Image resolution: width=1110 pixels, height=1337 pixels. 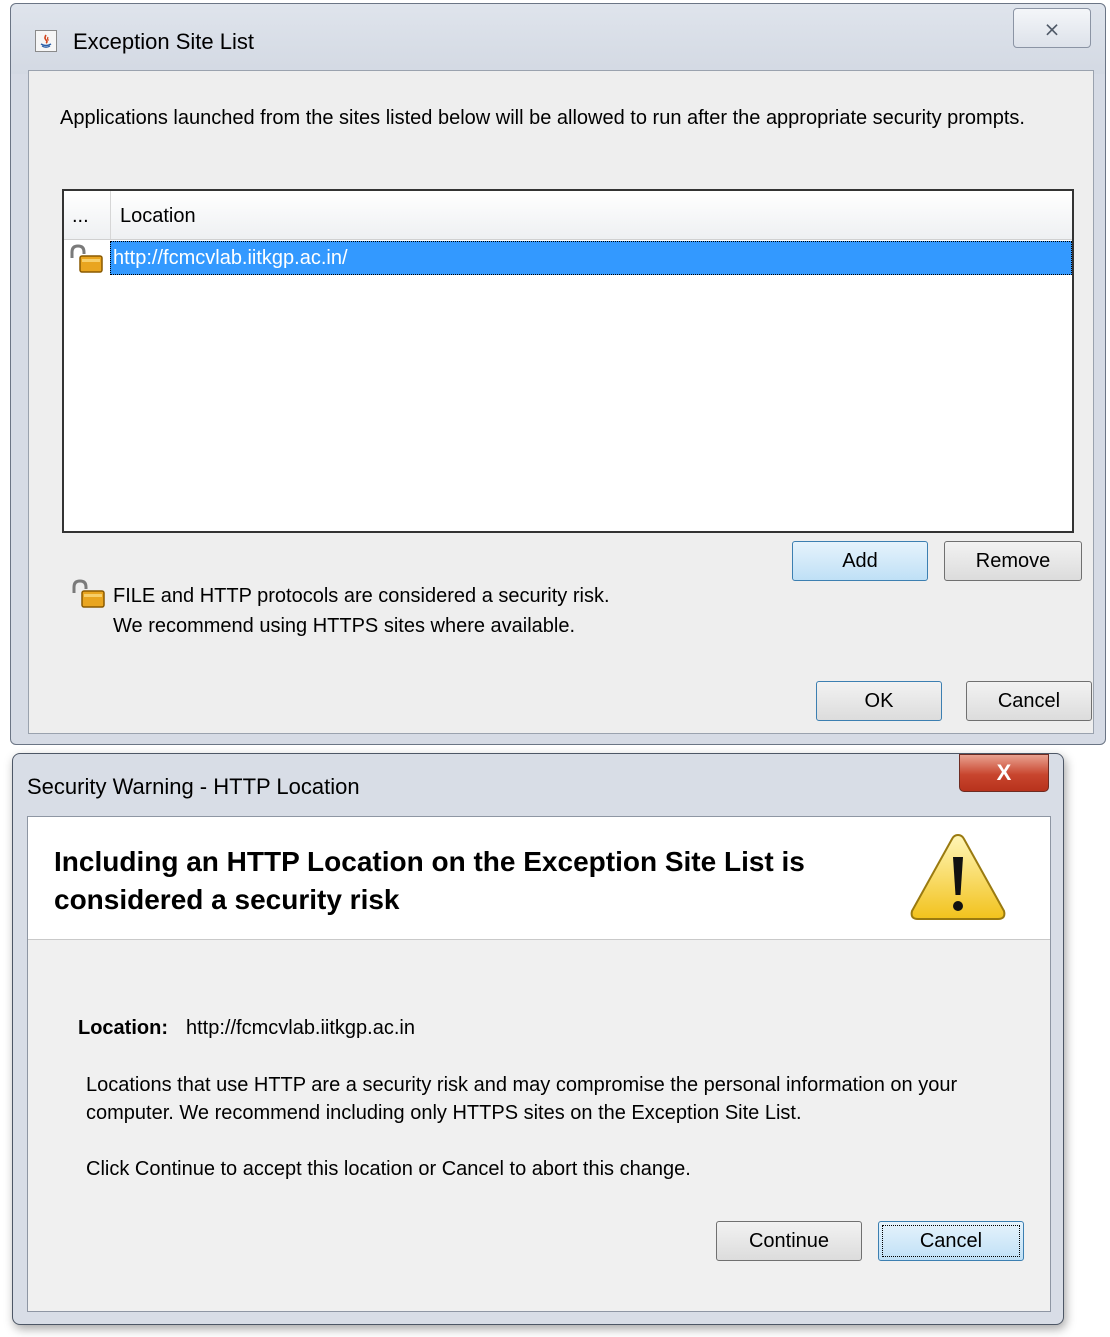 I want to click on warning-triangle-icon, so click(x=958, y=876).